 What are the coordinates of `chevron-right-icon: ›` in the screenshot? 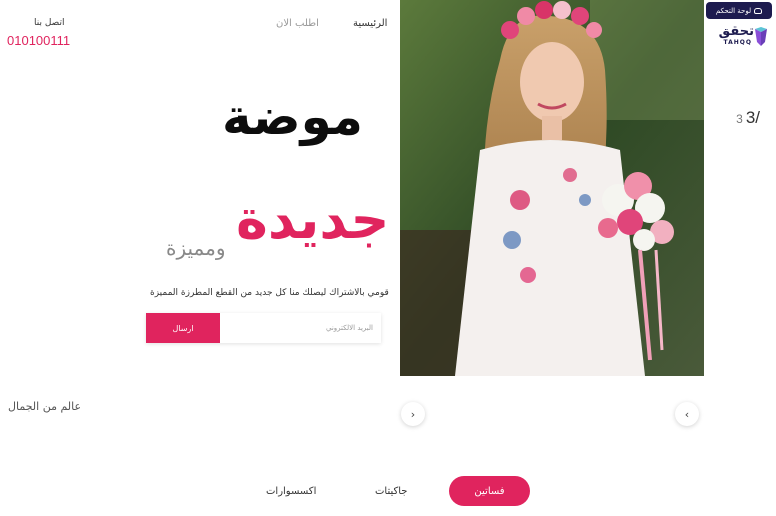 It's located at (413, 414).